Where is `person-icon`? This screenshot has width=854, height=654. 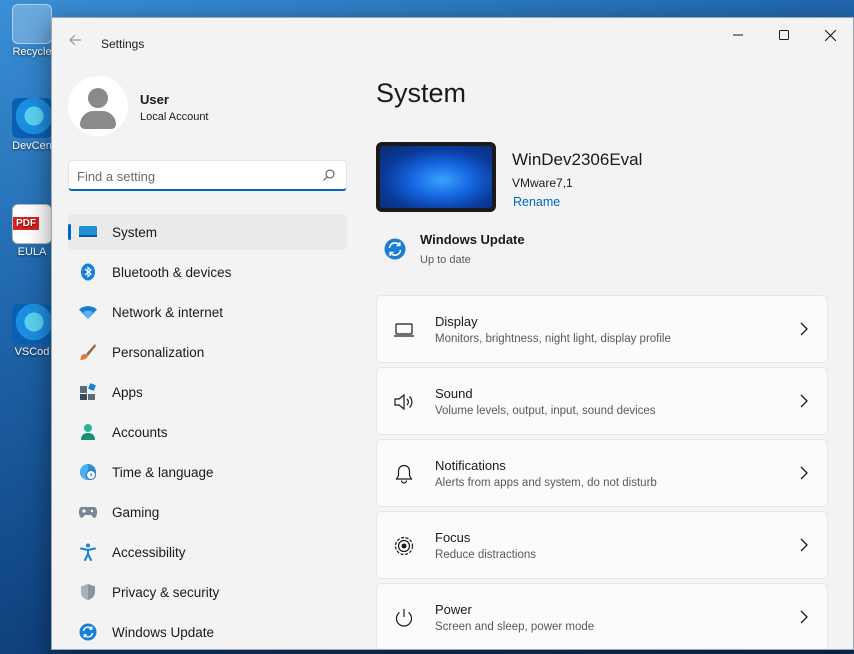
person-icon is located at coordinates (88, 432).